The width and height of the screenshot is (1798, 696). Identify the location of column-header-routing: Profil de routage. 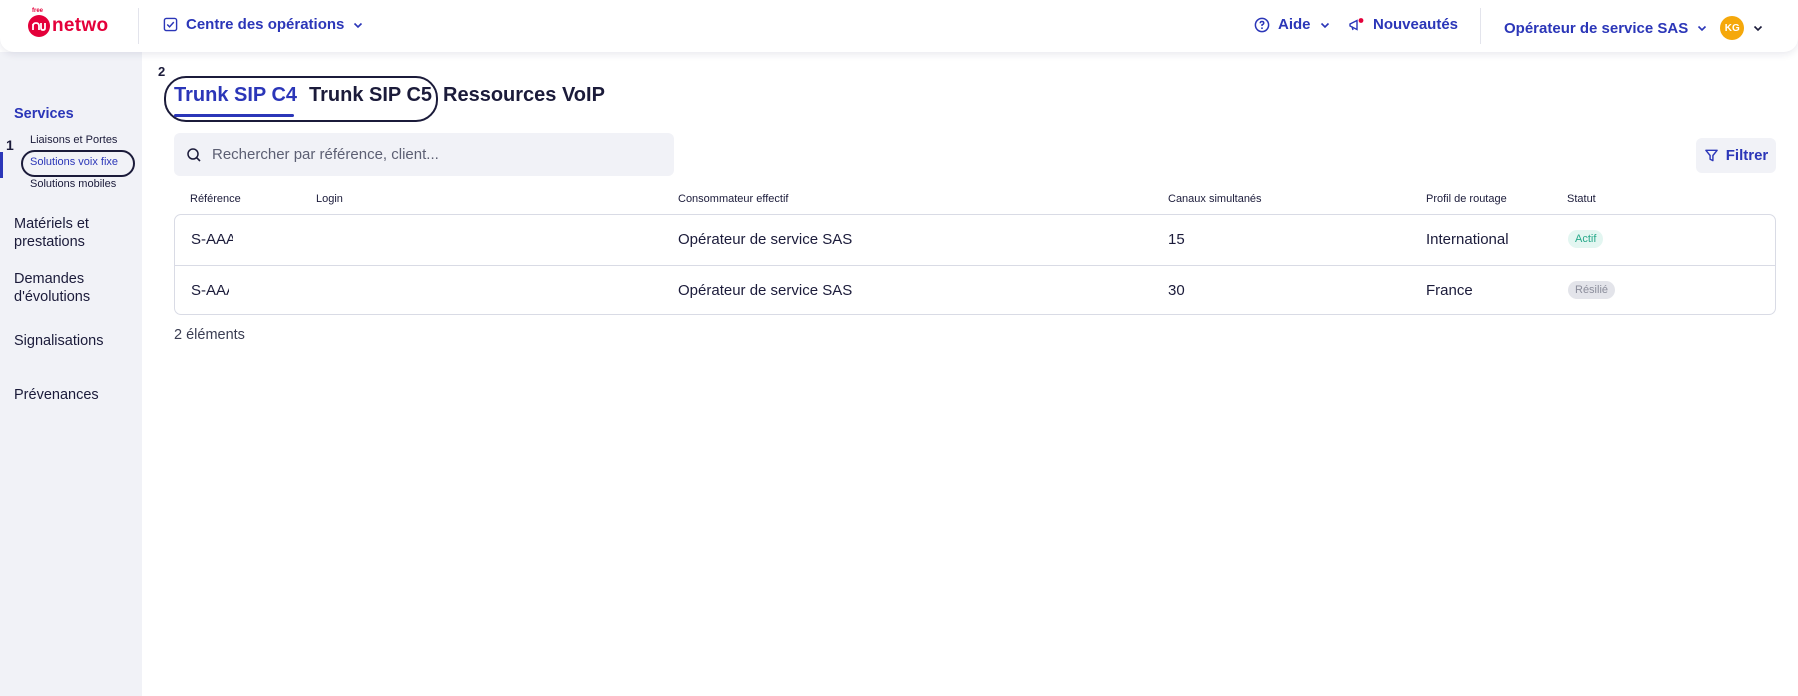
(1466, 199).